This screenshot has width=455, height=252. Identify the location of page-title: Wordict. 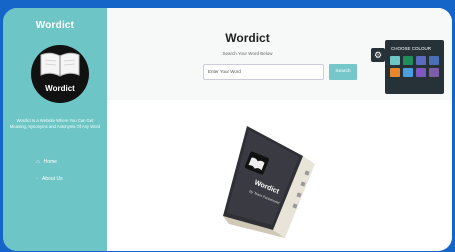
(247, 38).